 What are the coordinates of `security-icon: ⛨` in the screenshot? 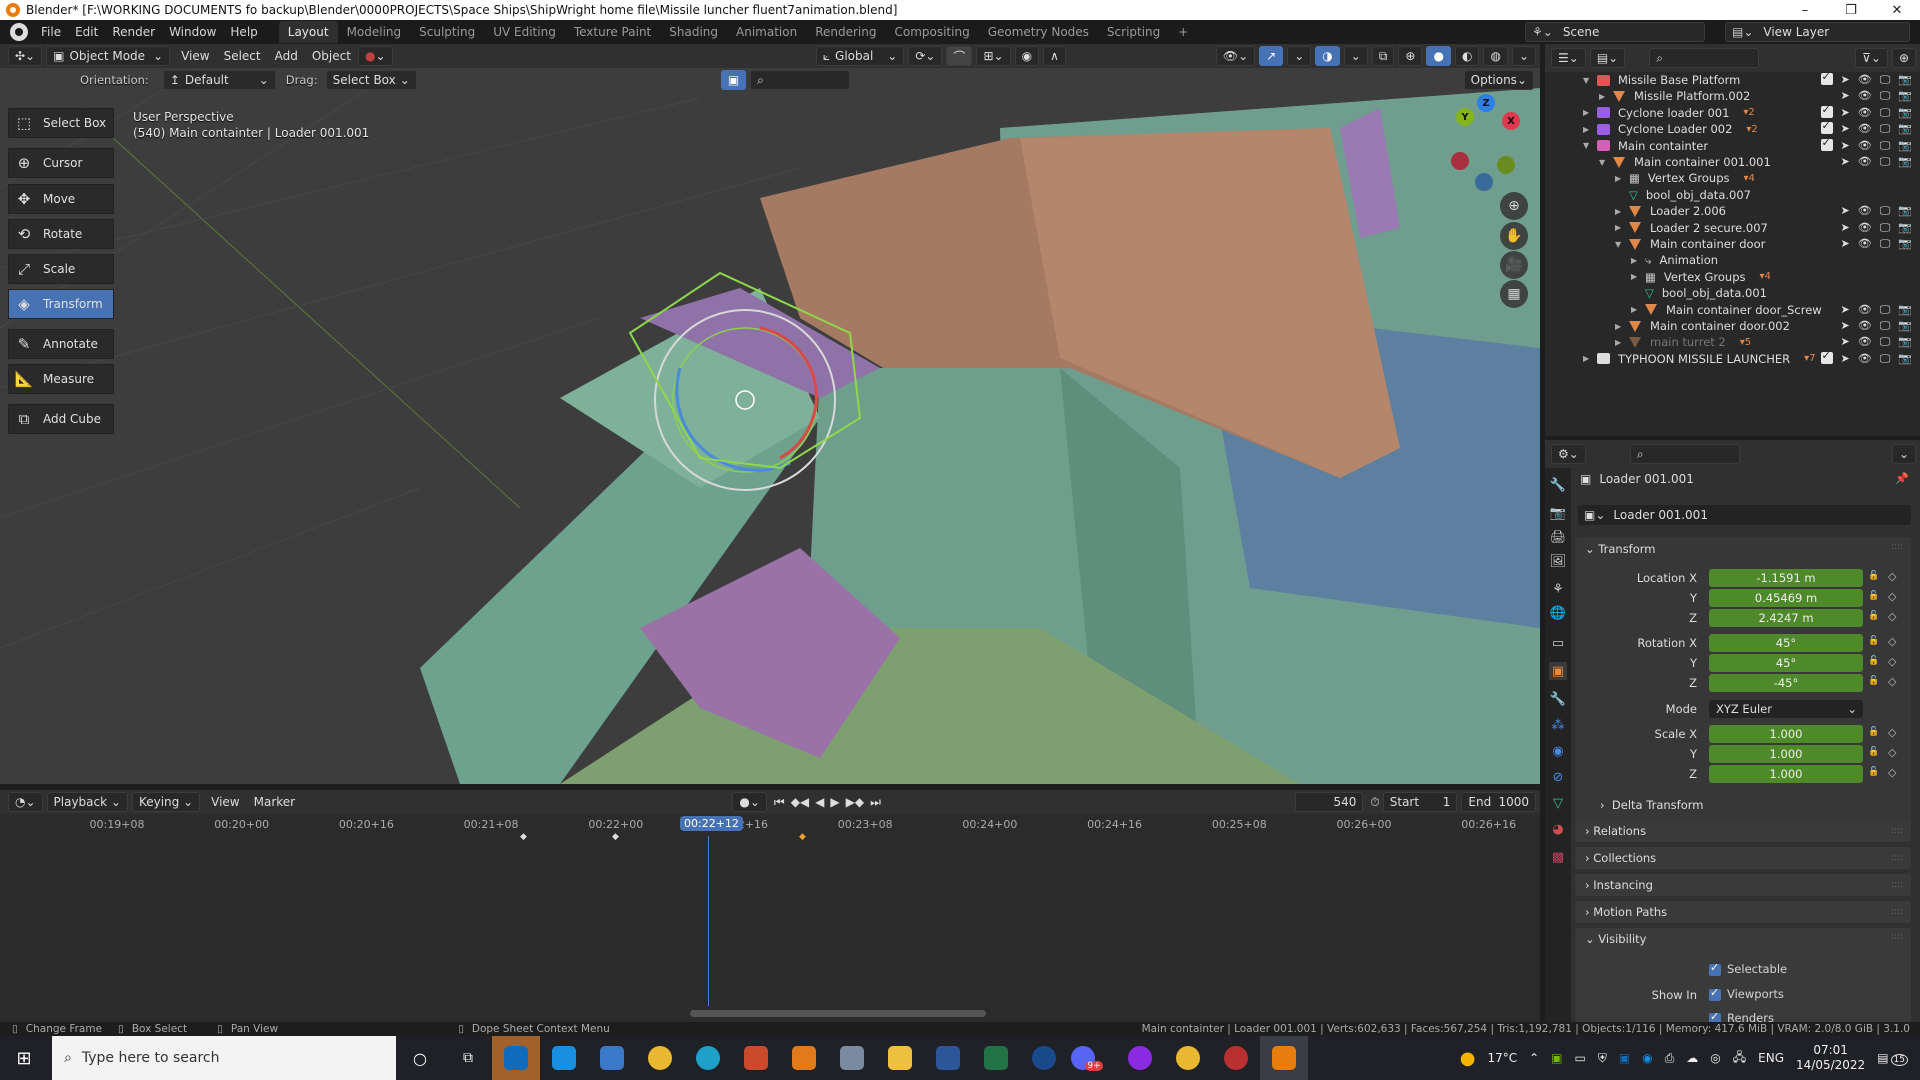 It's located at (1602, 1058).